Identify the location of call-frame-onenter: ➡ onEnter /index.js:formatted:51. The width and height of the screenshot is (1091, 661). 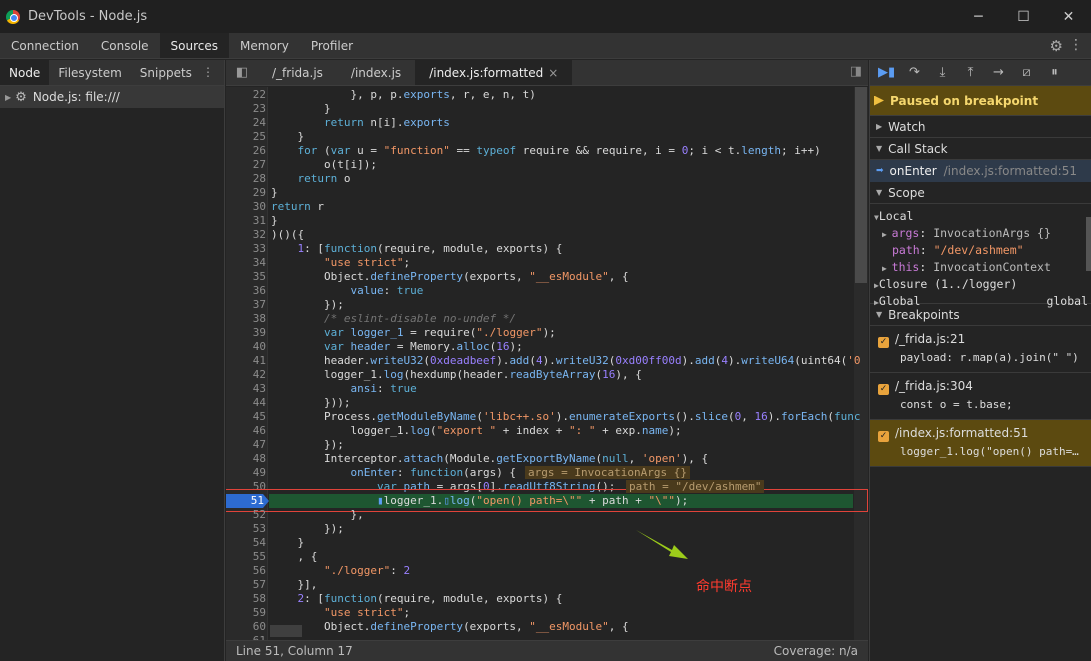
(980, 171).